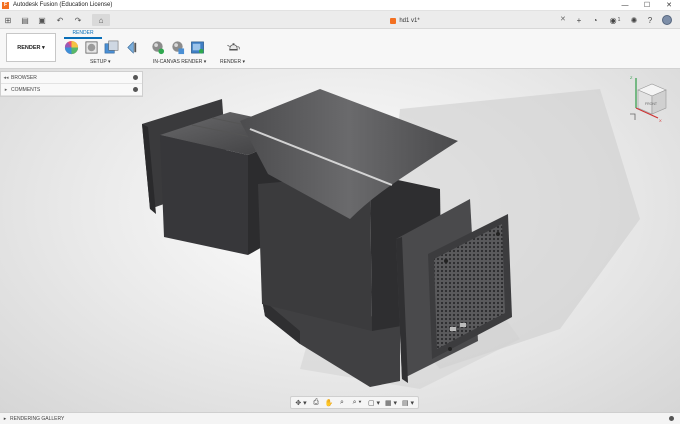 The height and width of the screenshot is (424, 680). Describe the element at coordinates (634, 20) in the screenshot. I see `extensions-icon: ✺` at that location.